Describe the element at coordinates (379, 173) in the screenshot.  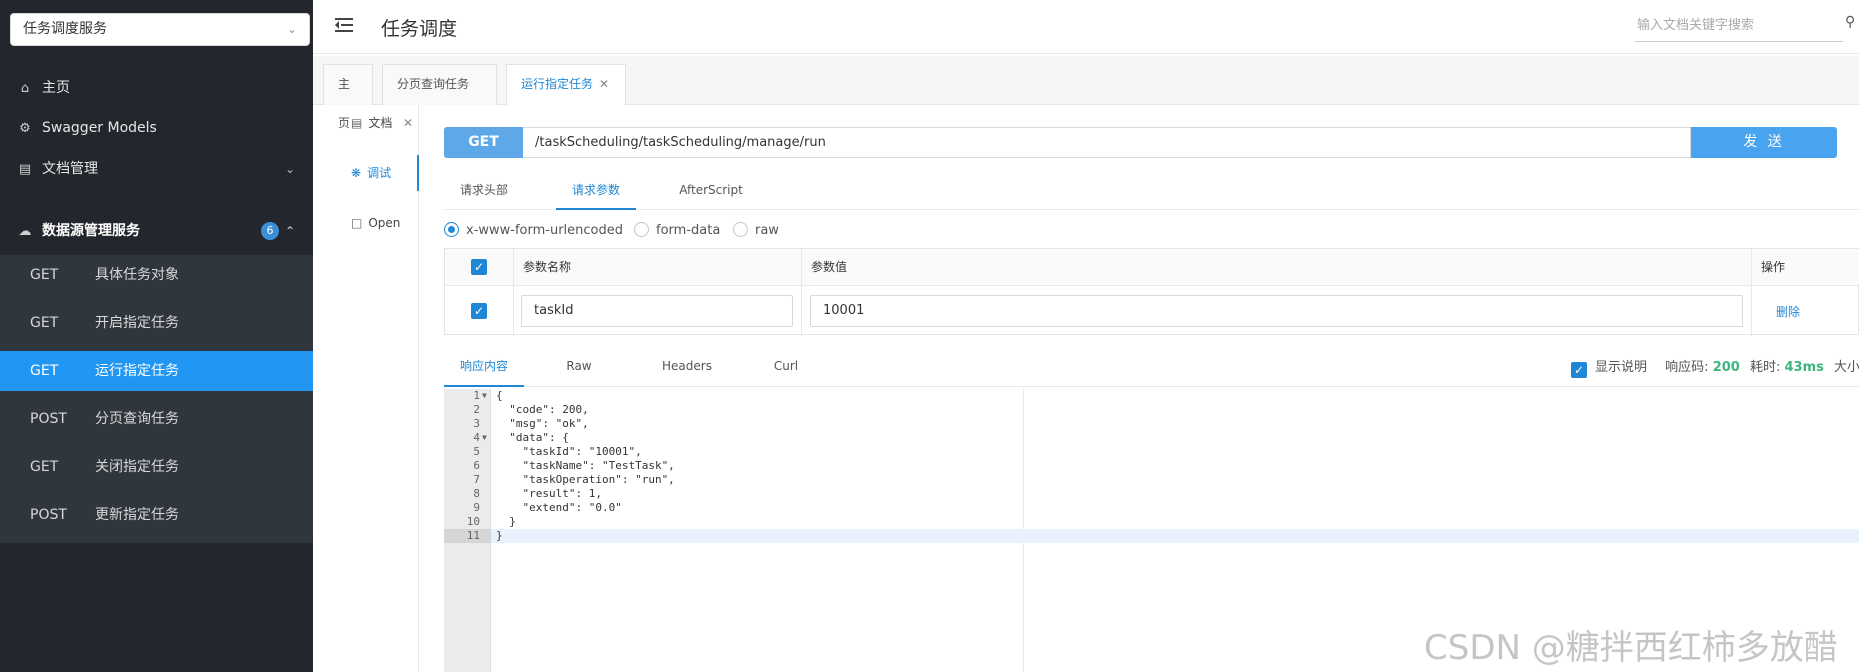
I see `inner-nav-label: 调试` at that location.